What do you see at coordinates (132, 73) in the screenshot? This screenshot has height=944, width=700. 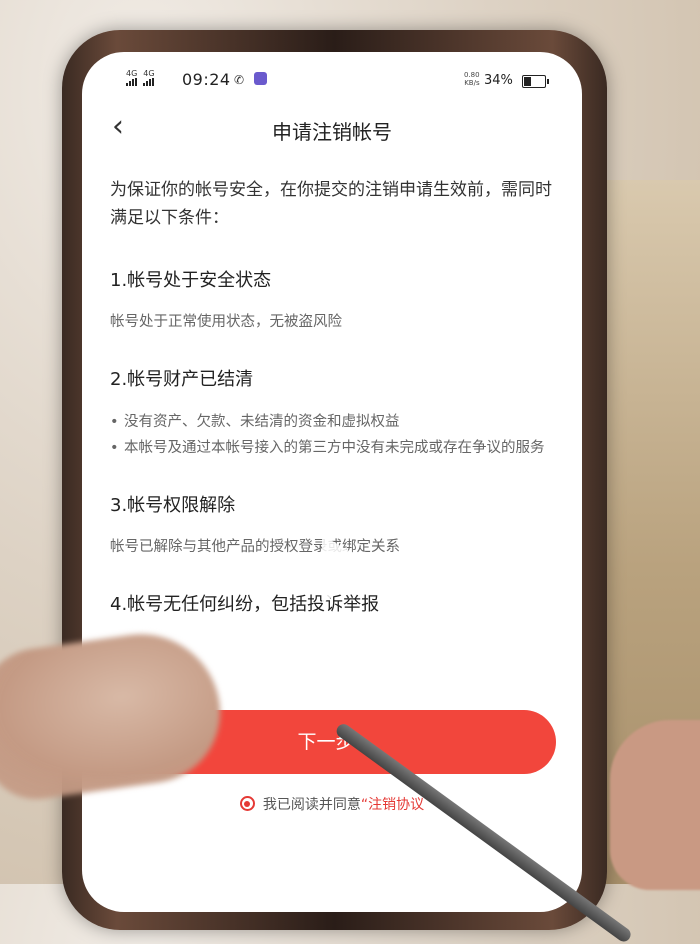 I see `network-type-1: 4G` at bounding box center [132, 73].